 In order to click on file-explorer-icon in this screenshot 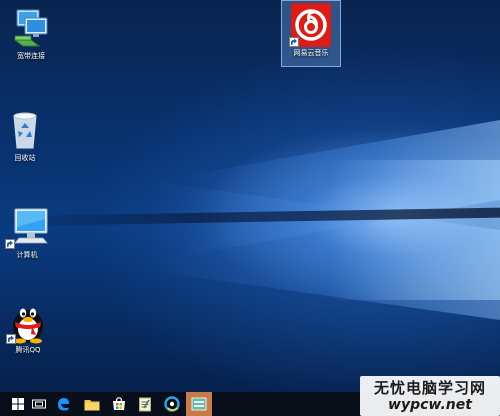, I will do `click(92, 404)`.